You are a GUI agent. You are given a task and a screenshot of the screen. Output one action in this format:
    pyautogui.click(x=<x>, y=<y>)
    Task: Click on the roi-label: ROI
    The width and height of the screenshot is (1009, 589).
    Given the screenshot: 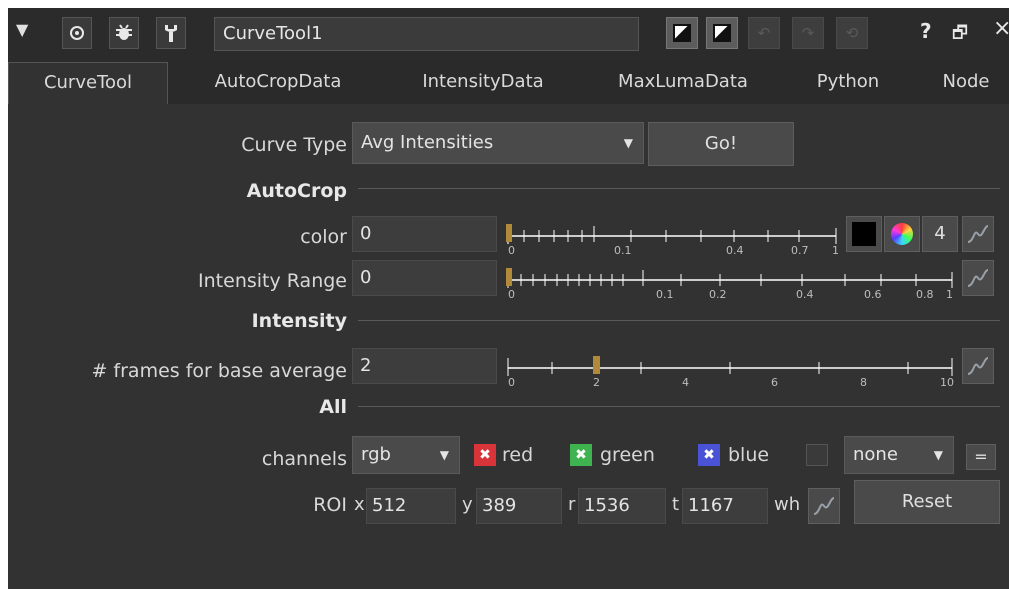 What is the action you would take?
    pyautogui.click(x=330, y=505)
    